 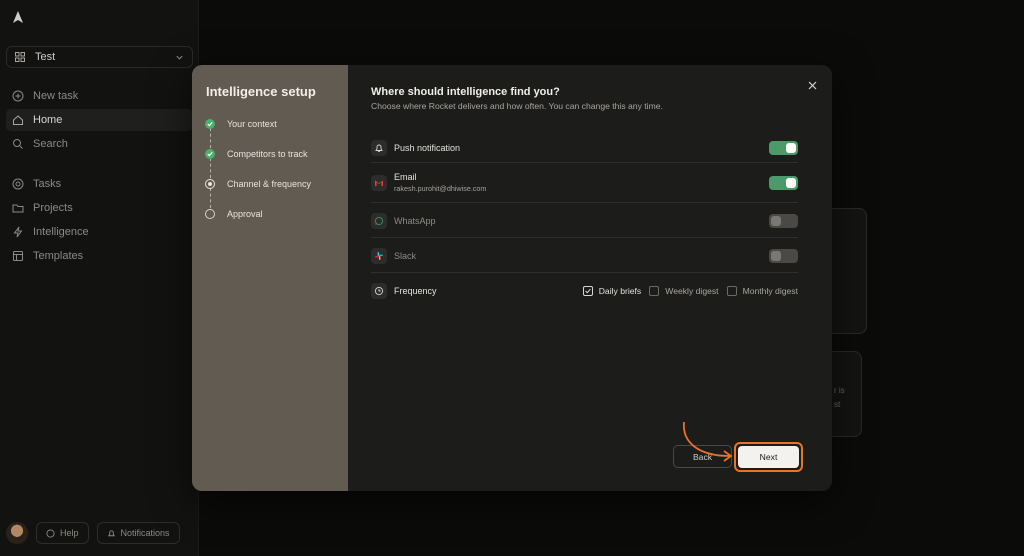 What do you see at coordinates (465, 92) in the screenshot?
I see `panel-heading: Where should intelligence find you?` at bounding box center [465, 92].